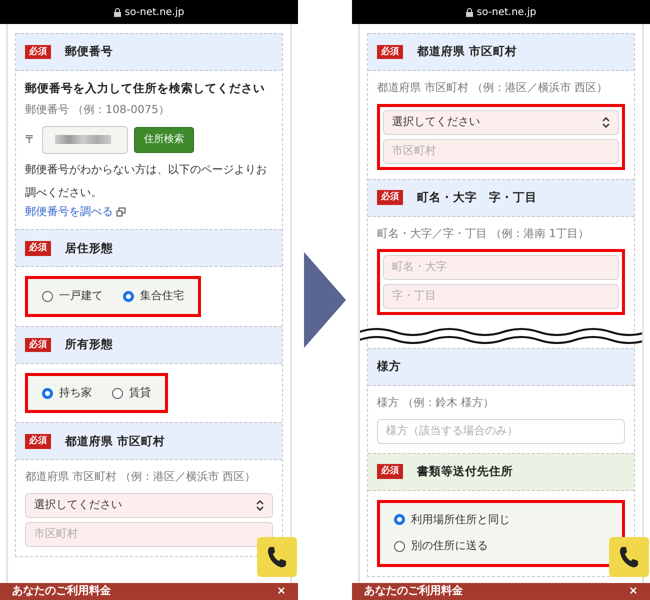  Describe the element at coordinates (30, 140) in the screenshot. I see `postal-symbol: 〒` at that location.